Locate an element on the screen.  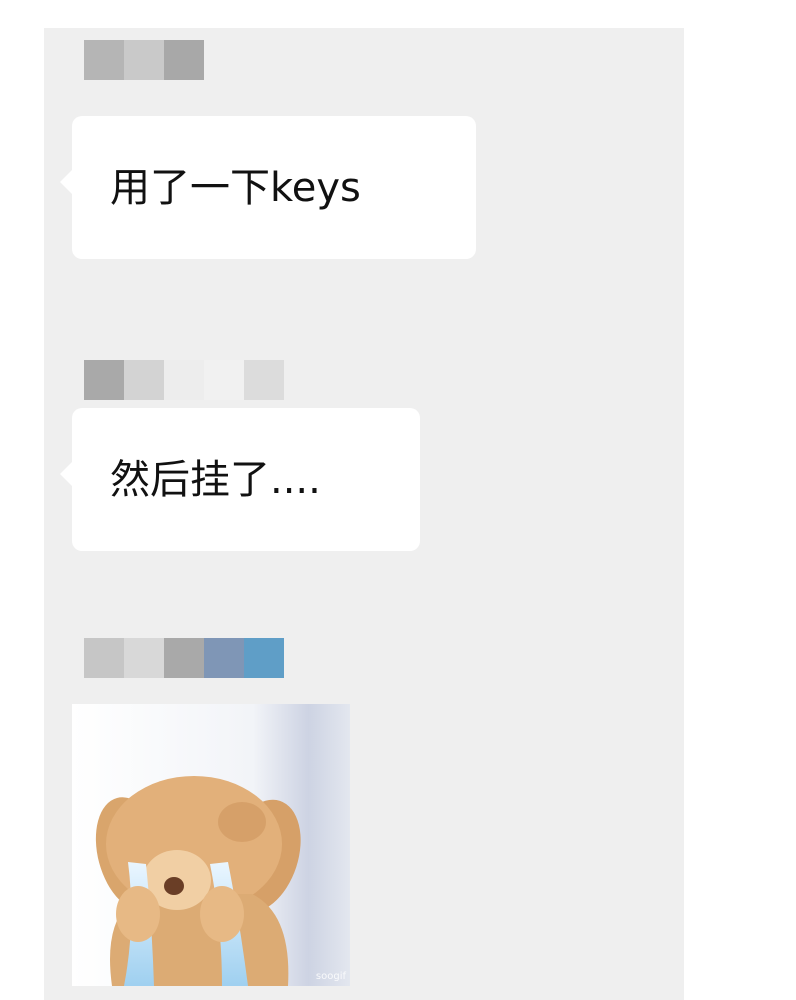
sticker-image: soogif is located at coordinates (211, 845).